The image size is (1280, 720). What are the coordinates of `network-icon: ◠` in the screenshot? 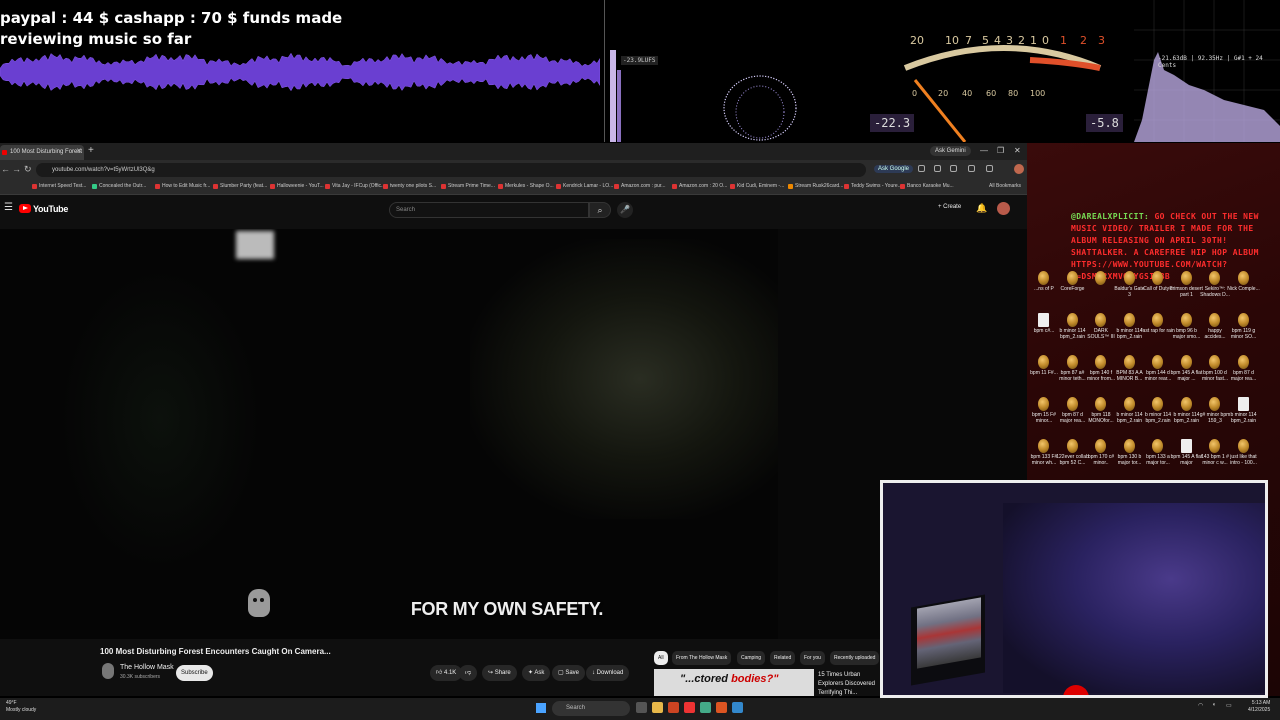 It's located at (1200, 705).